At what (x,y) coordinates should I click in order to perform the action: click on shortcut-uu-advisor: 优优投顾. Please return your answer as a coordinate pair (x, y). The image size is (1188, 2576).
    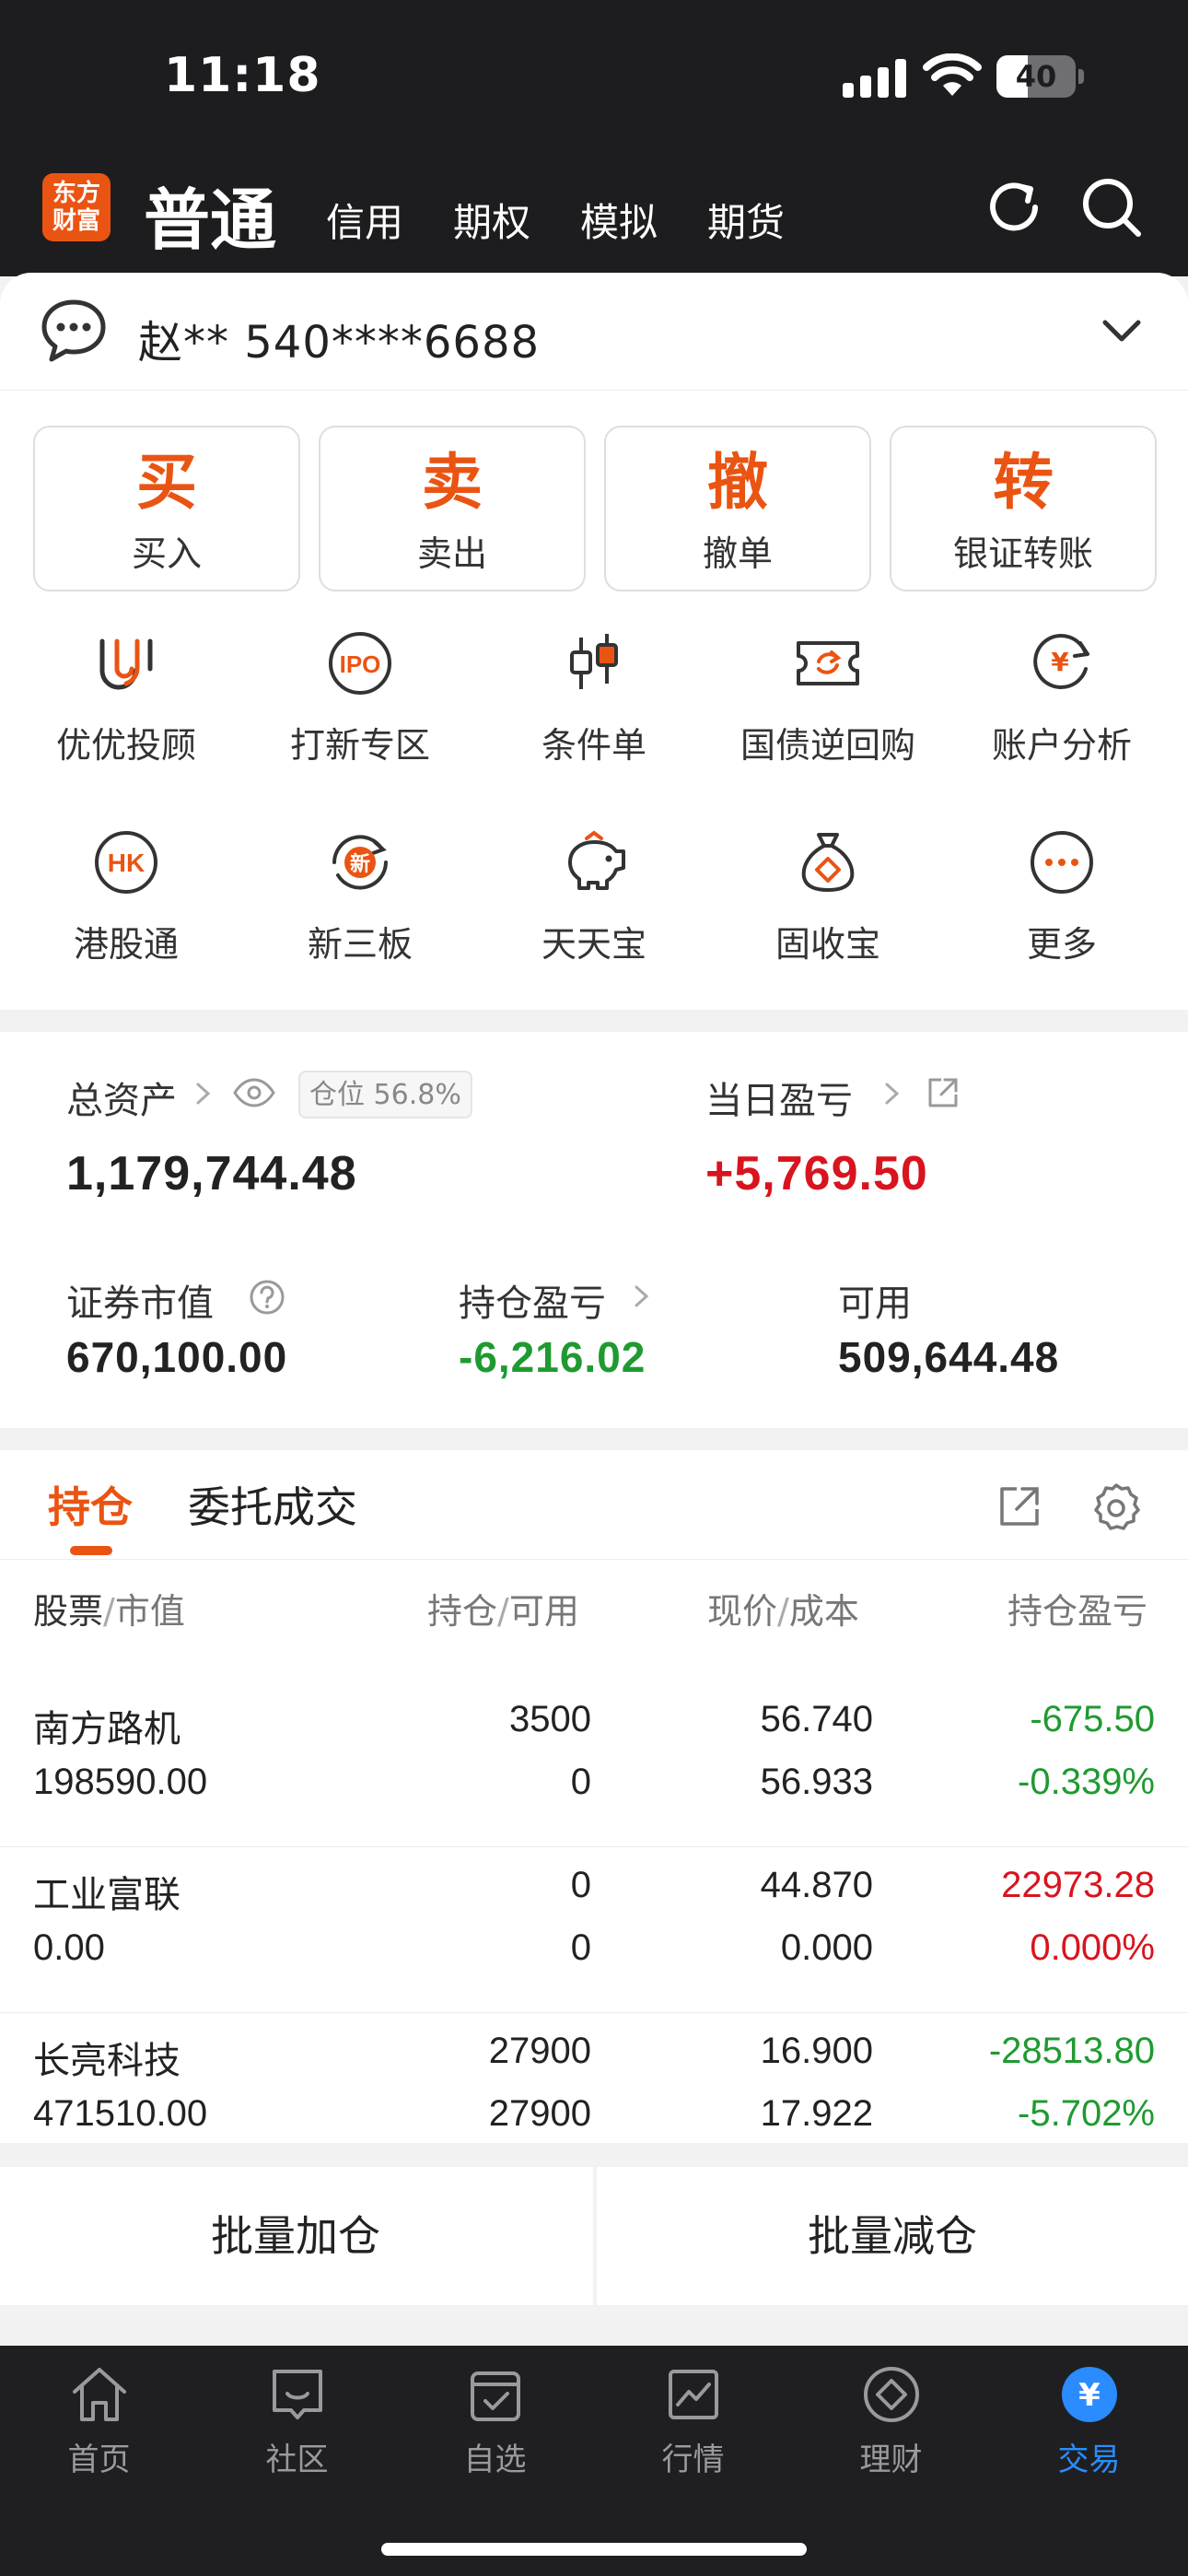
    Looking at the image, I should click on (126, 700).